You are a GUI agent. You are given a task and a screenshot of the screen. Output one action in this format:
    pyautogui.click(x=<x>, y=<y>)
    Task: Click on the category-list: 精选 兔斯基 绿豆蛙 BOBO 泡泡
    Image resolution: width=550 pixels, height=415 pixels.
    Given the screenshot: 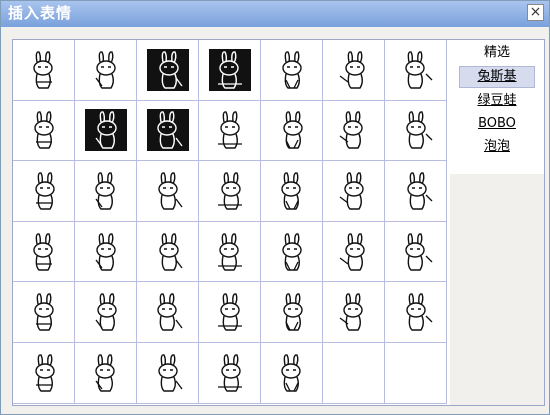 What is the action you would take?
    pyautogui.click(x=497, y=107)
    